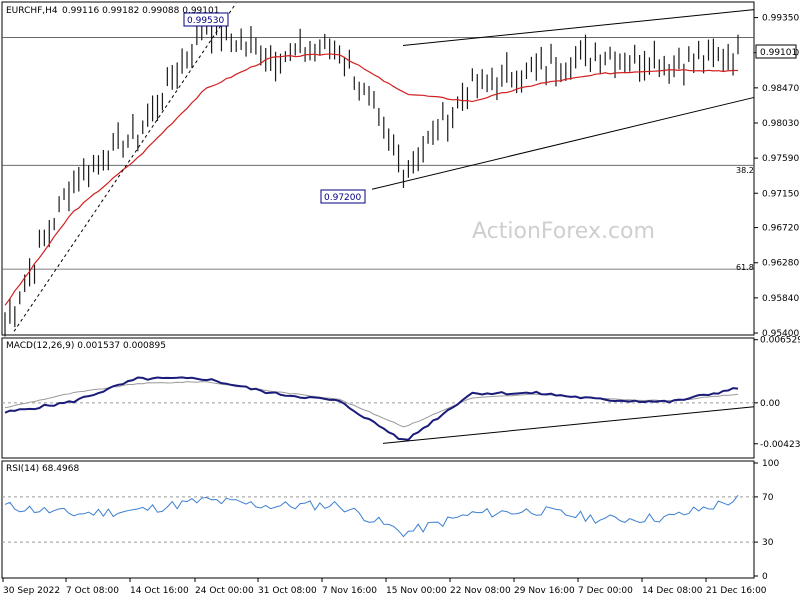  Describe the element at coordinates (770, 464) in the screenshot. I see `rsi-tick-label: 100` at that location.